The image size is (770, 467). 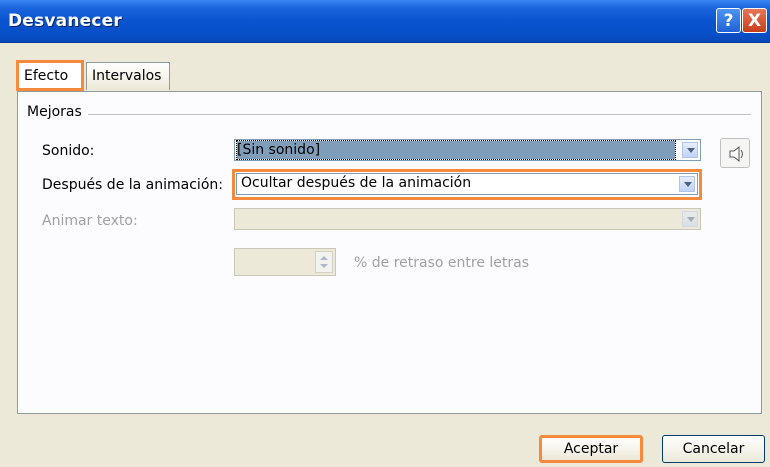 What do you see at coordinates (385, 21) in the screenshot?
I see `title-bar: Desvanecer ? X` at bounding box center [385, 21].